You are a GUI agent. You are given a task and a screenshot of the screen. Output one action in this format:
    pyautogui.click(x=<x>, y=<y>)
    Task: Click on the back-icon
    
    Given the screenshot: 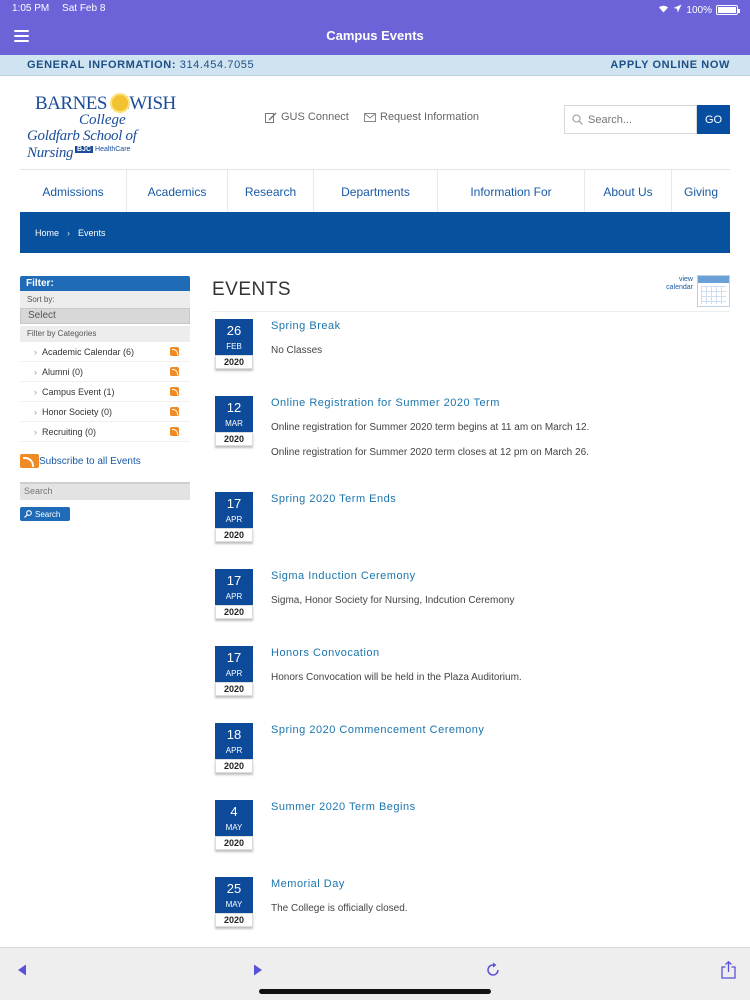 What is the action you would take?
    pyautogui.click(x=22, y=970)
    